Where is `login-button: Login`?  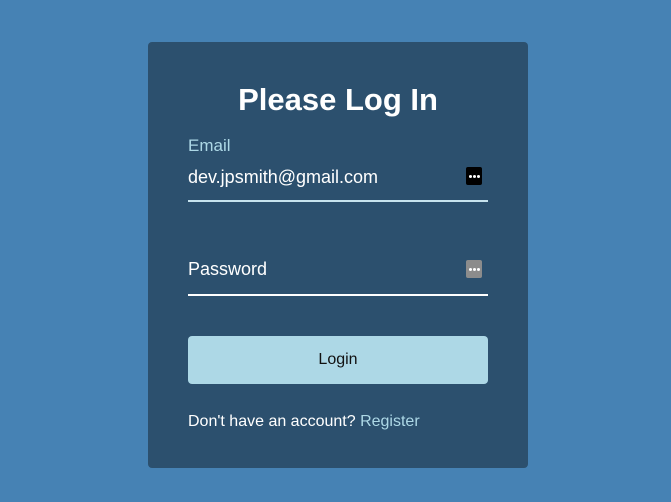 login-button: Login is located at coordinates (338, 360).